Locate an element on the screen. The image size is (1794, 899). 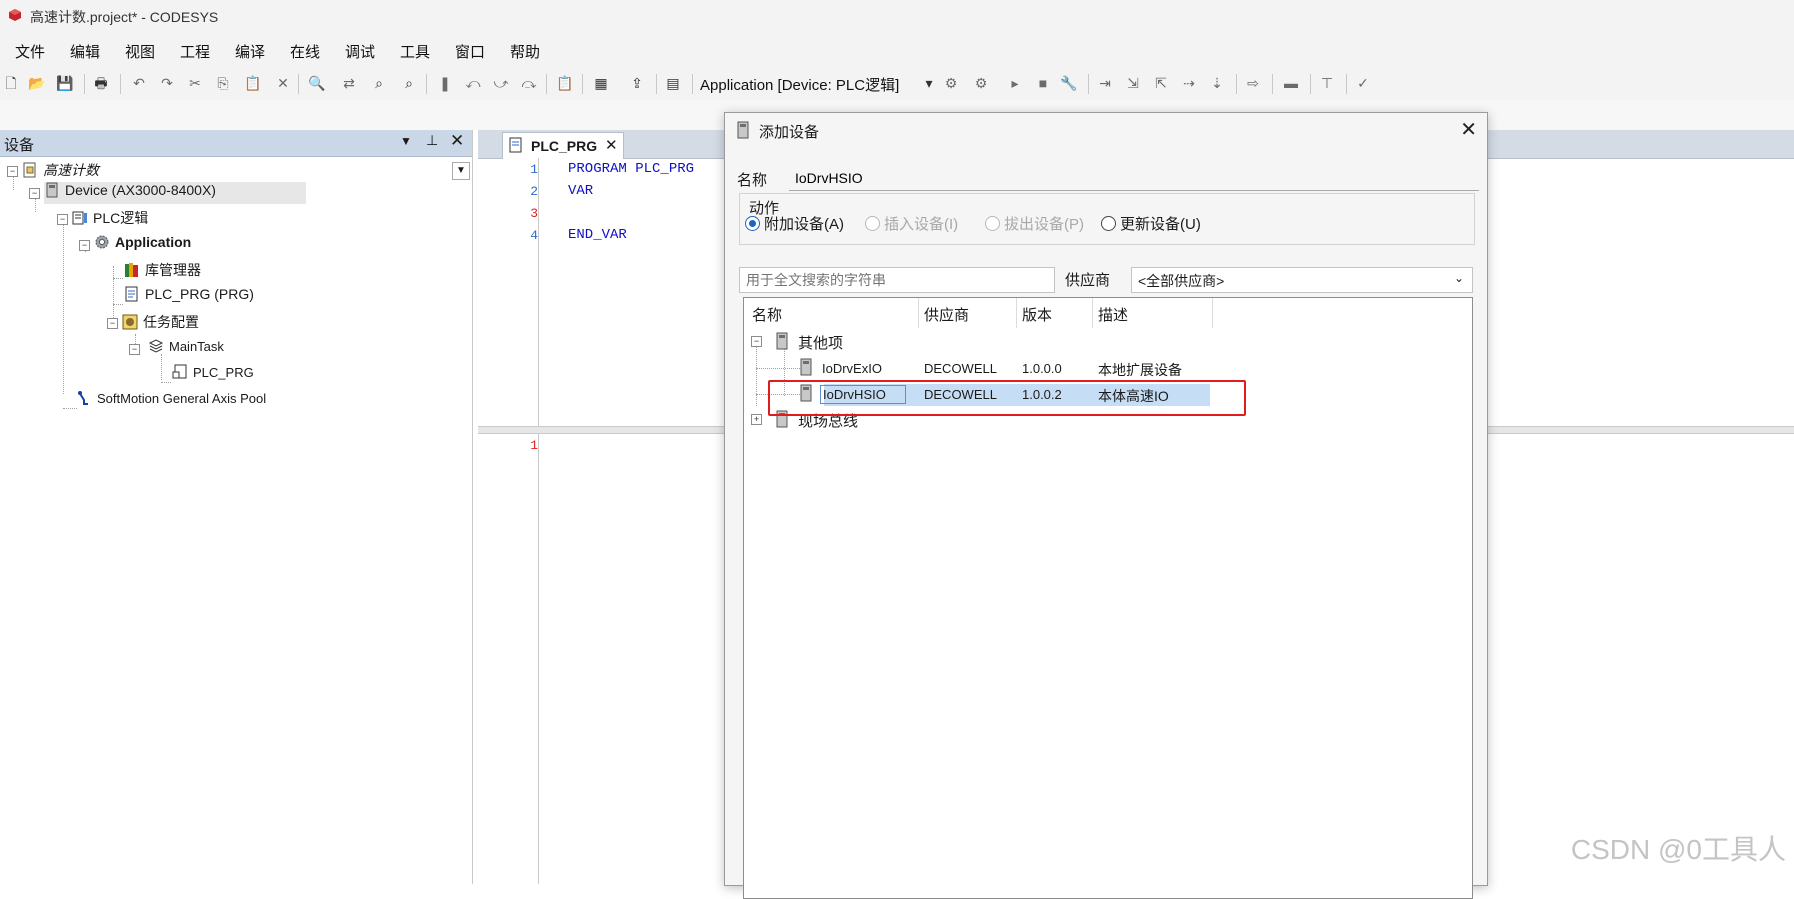
menu-view: 视图 is located at coordinates (140, 51).